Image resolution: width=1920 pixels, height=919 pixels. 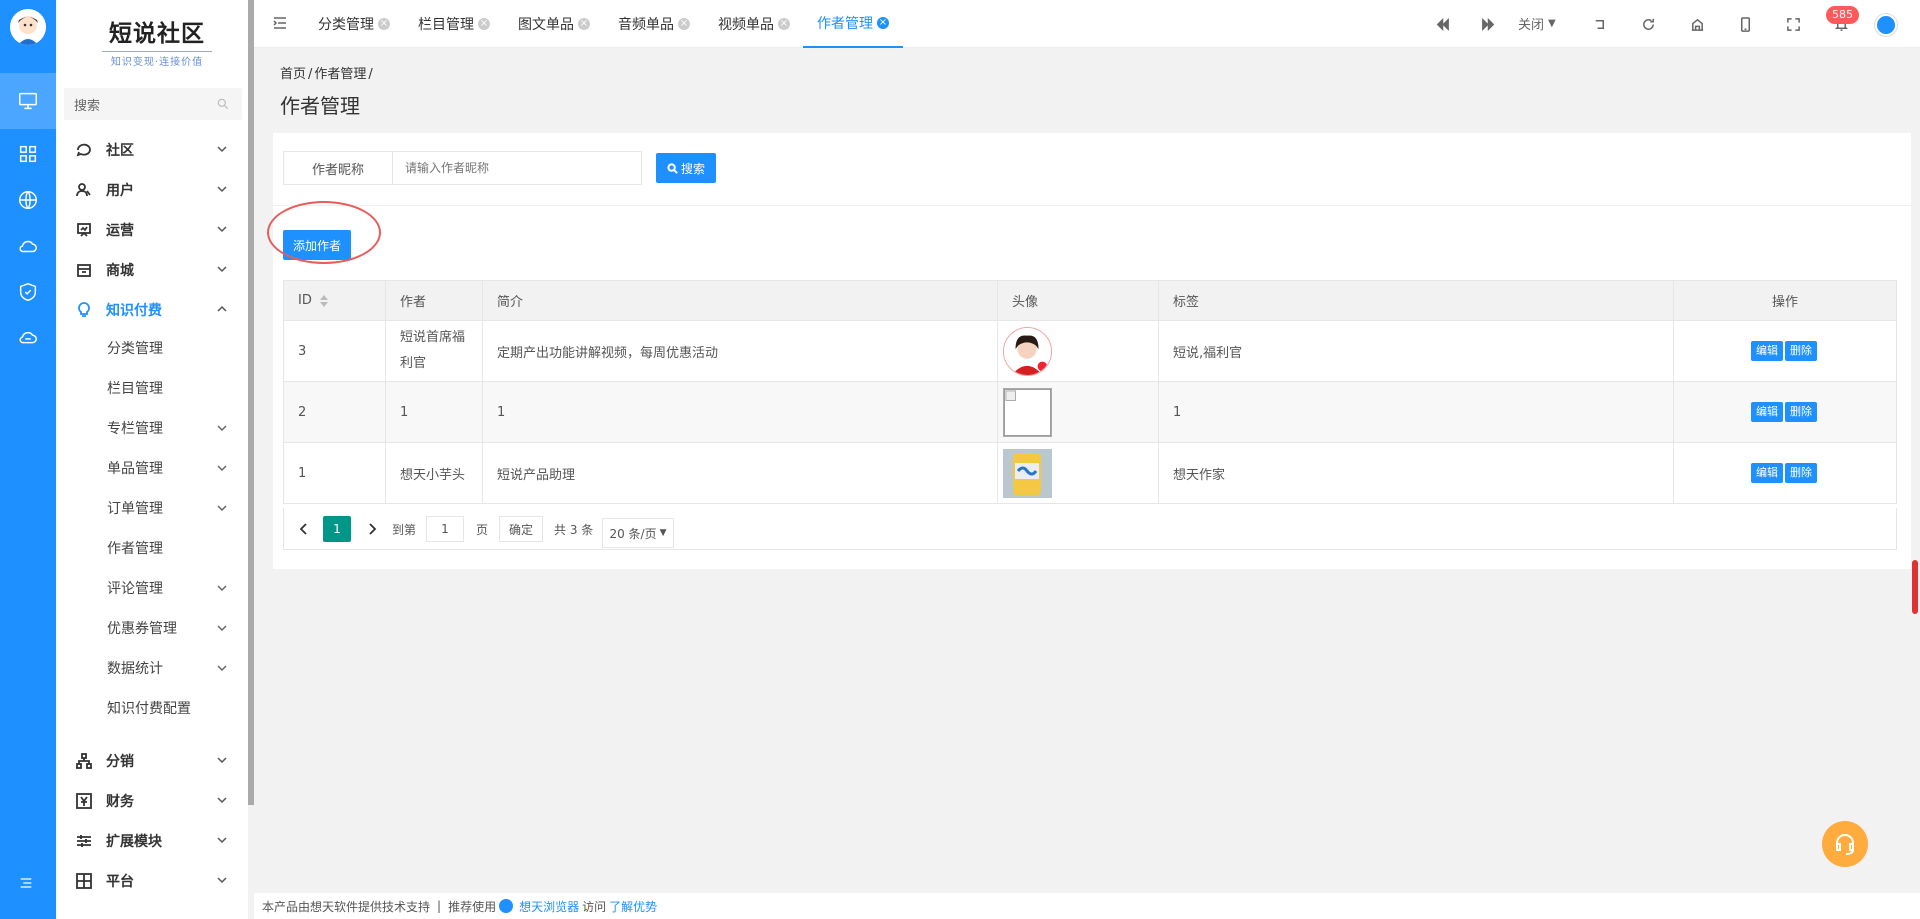 I want to click on menu-users: 用户, so click(x=152, y=190).